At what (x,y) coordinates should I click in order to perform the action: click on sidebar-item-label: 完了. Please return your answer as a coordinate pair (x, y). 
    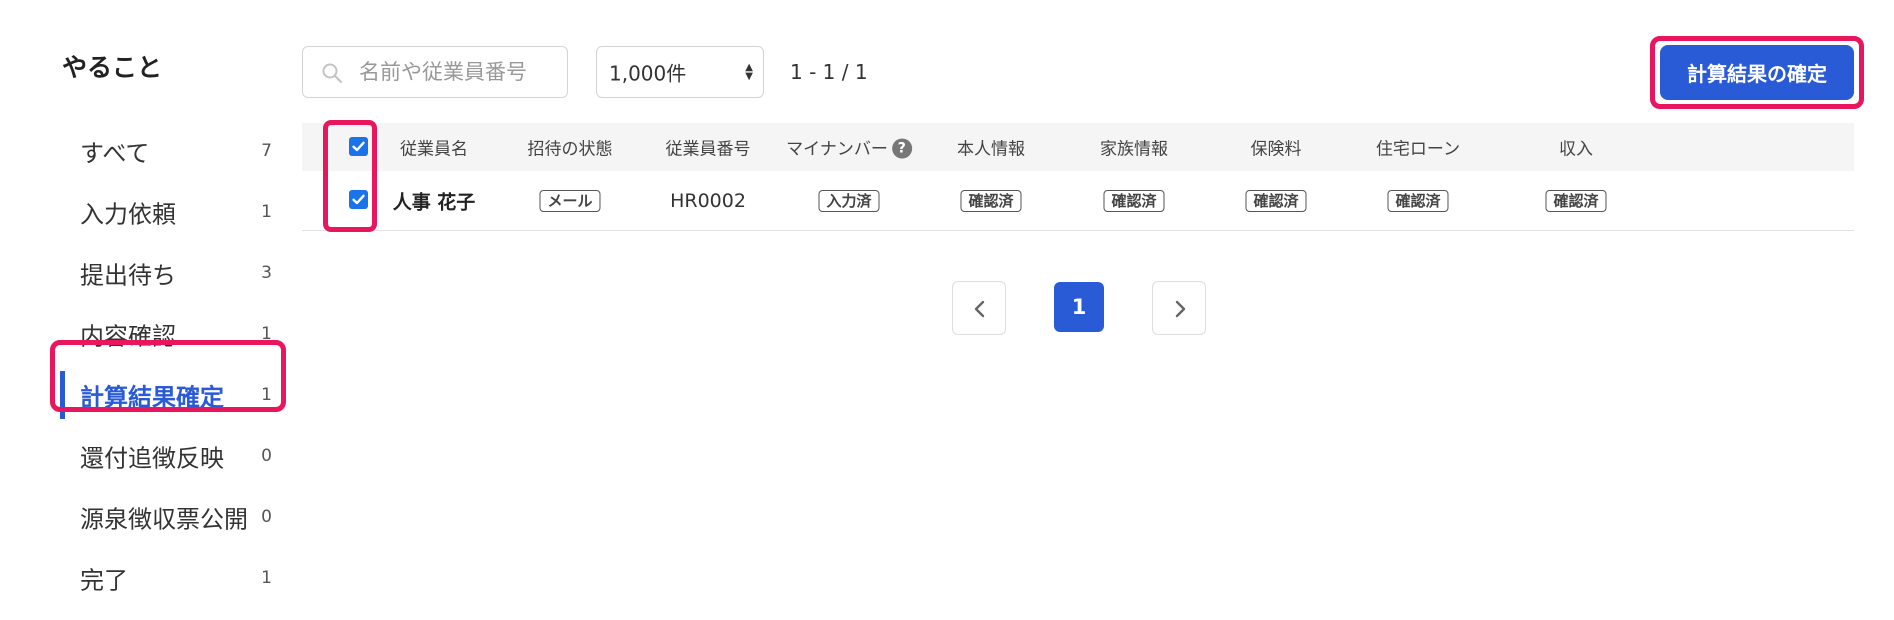
    Looking at the image, I should click on (104, 580).